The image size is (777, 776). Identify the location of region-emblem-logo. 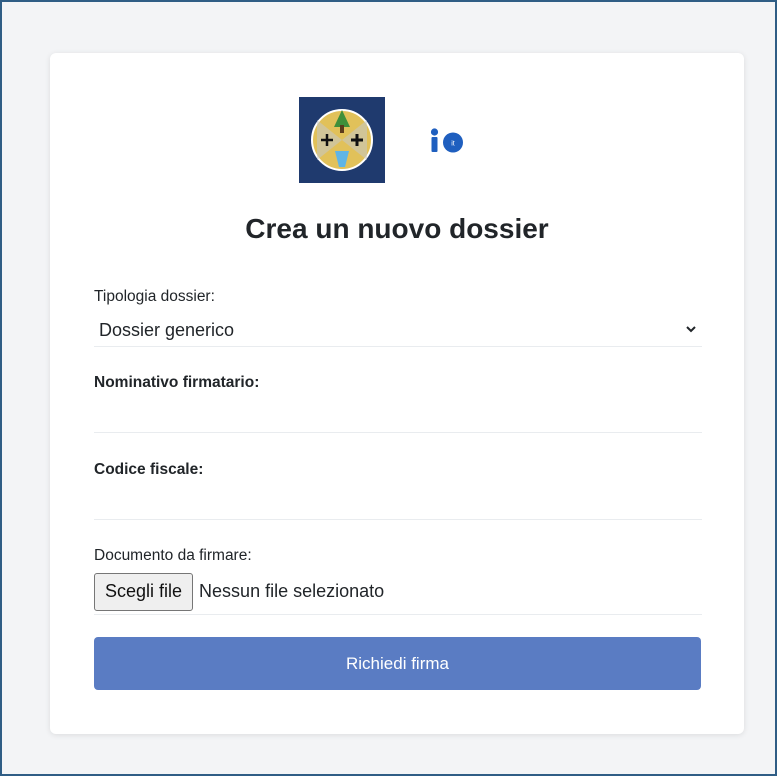
(342, 140).